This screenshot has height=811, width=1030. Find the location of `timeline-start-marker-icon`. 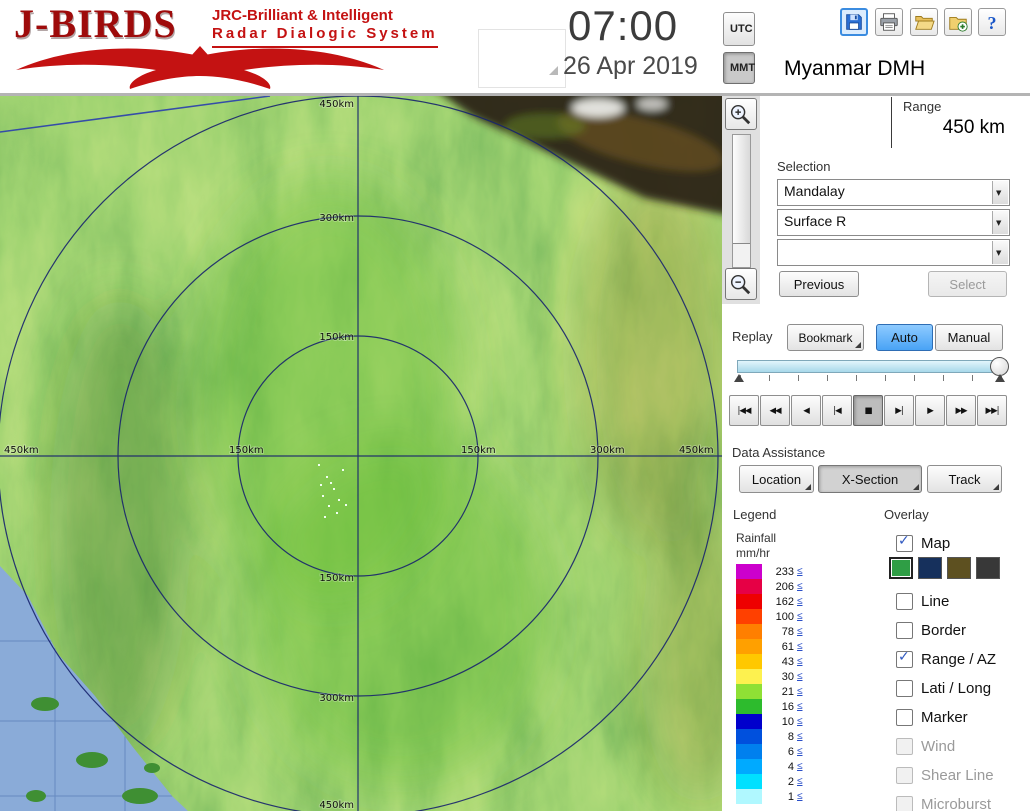

timeline-start-marker-icon is located at coordinates (739, 378).